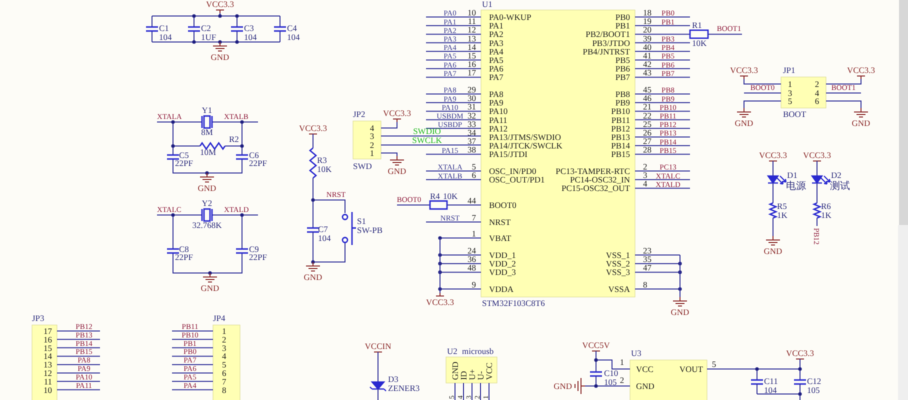 Image resolution: width=908 pixels, height=400 pixels. Describe the element at coordinates (636, 353) in the screenshot. I see `component-reference: U3` at that location.